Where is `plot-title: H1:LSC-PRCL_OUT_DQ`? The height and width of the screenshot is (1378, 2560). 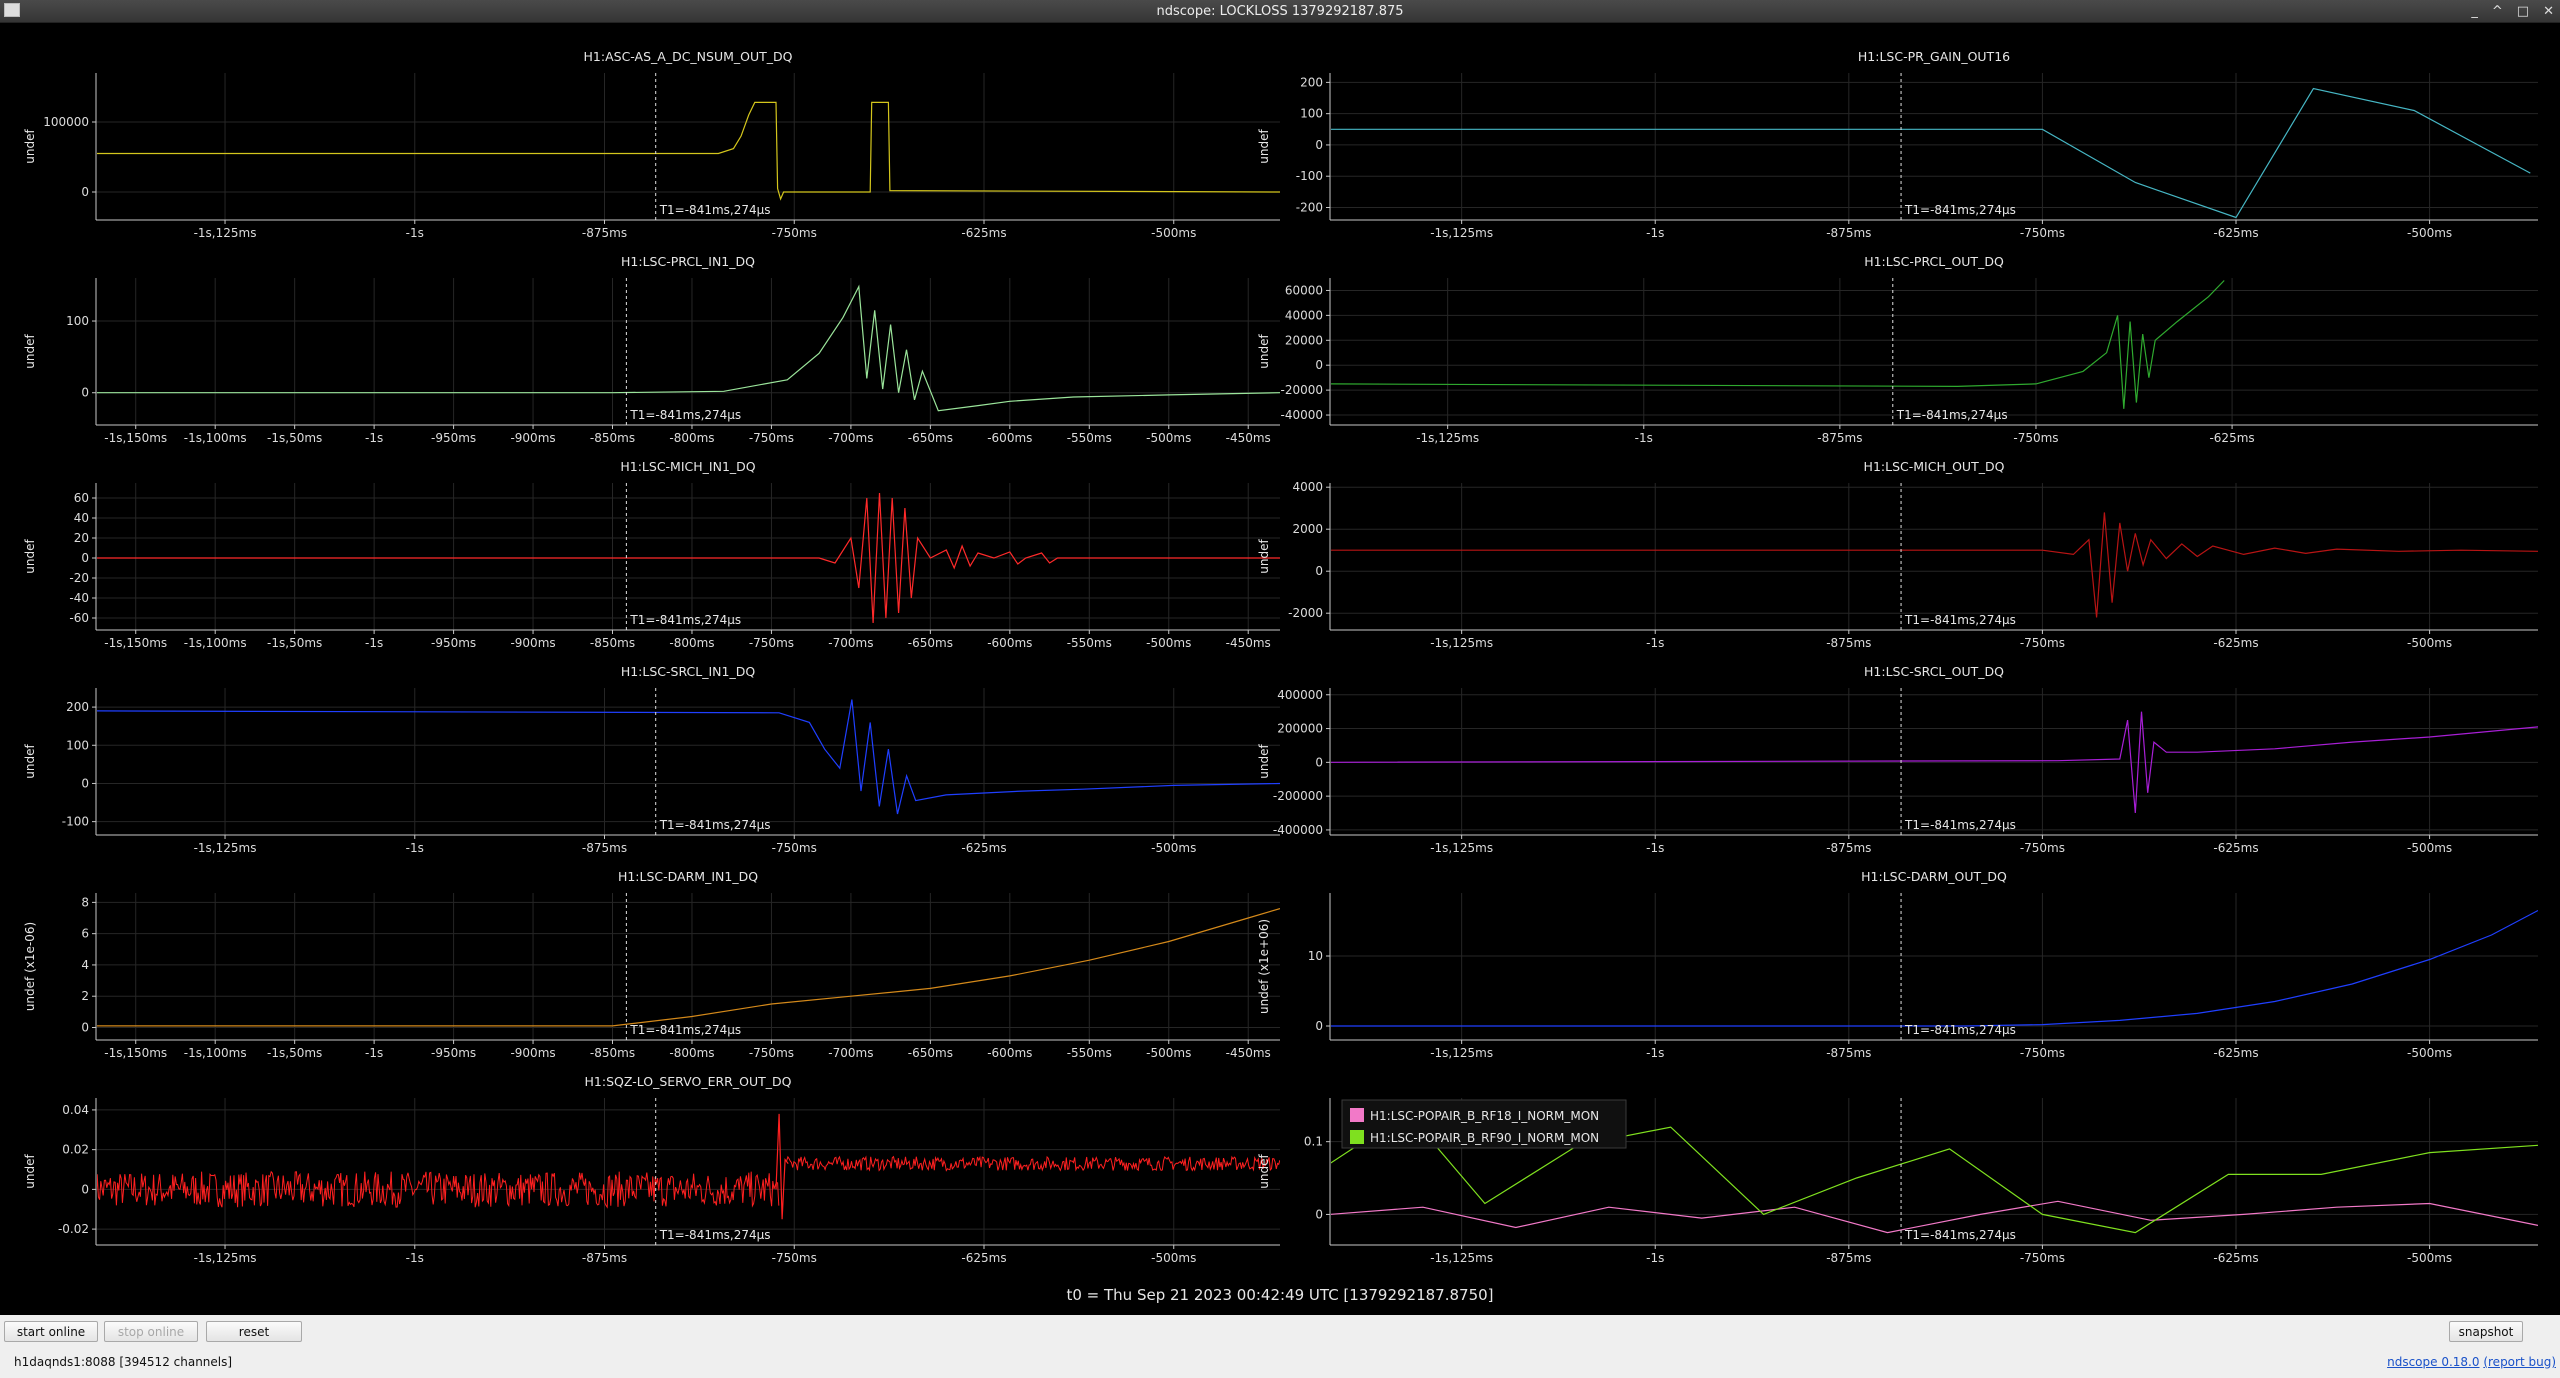
plot-title: H1:LSC-PRCL_OUT_DQ is located at coordinates (1934, 261).